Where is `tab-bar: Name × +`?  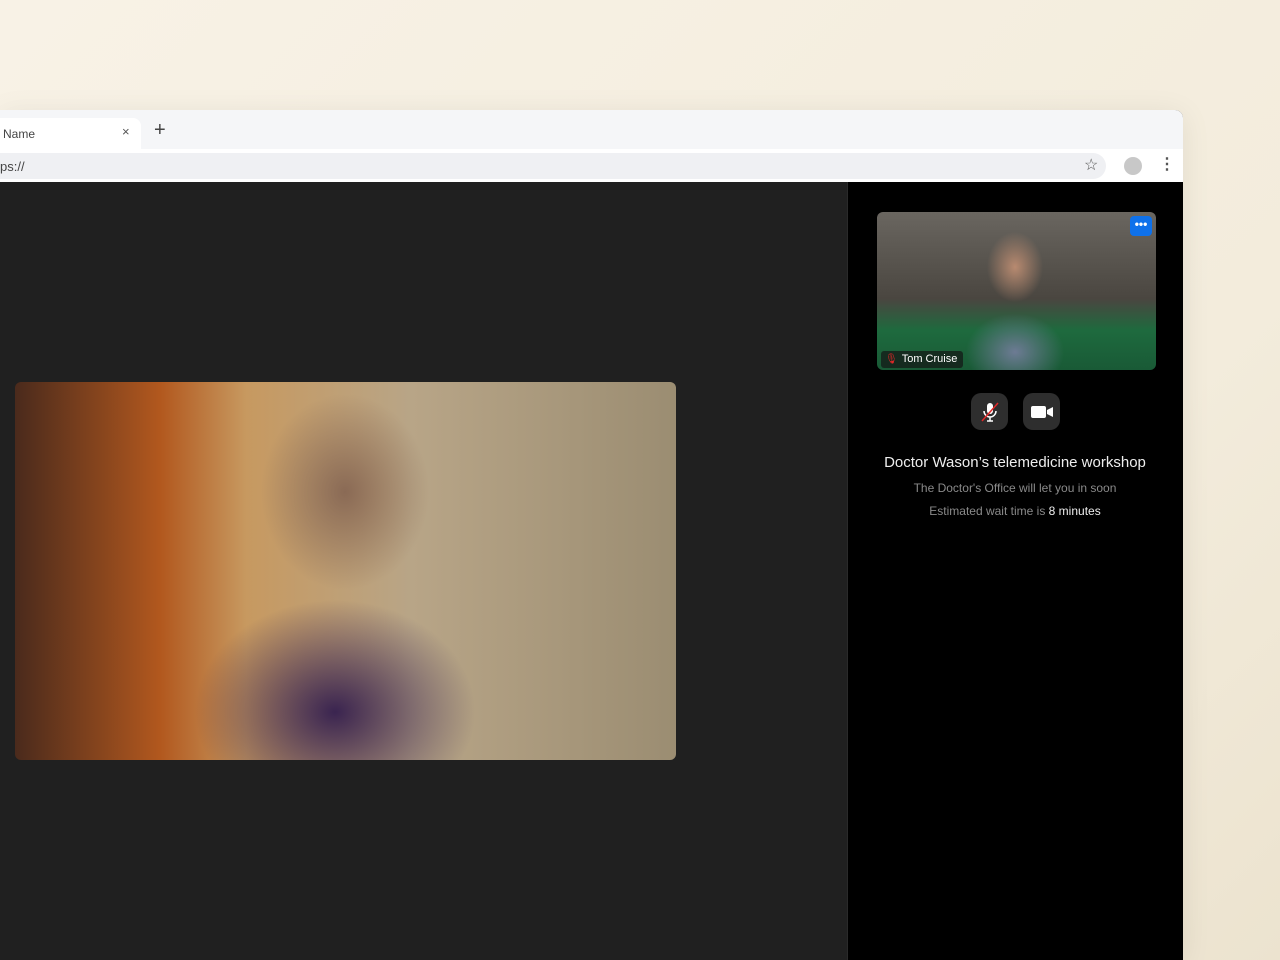 tab-bar: Name × + is located at coordinates (591, 129).